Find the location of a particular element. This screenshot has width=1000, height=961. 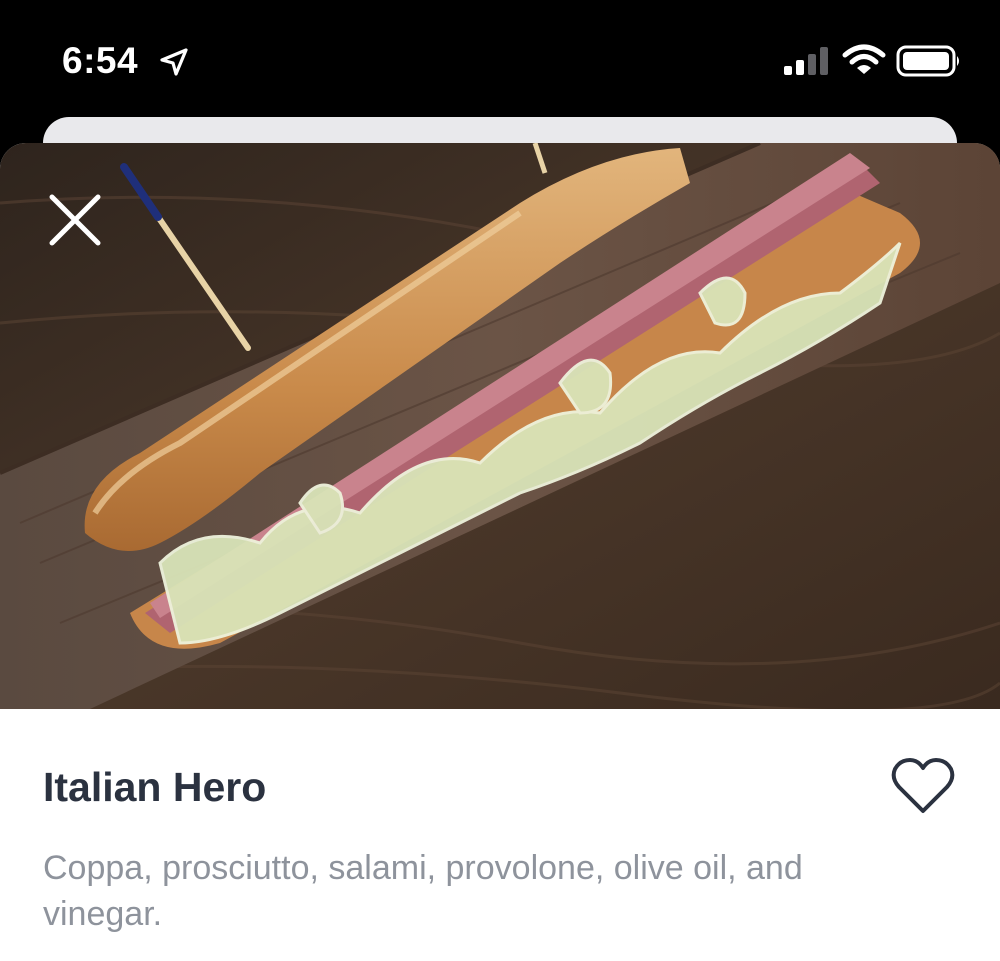

cellular-signal-icon is located at coordinates (806, 61).